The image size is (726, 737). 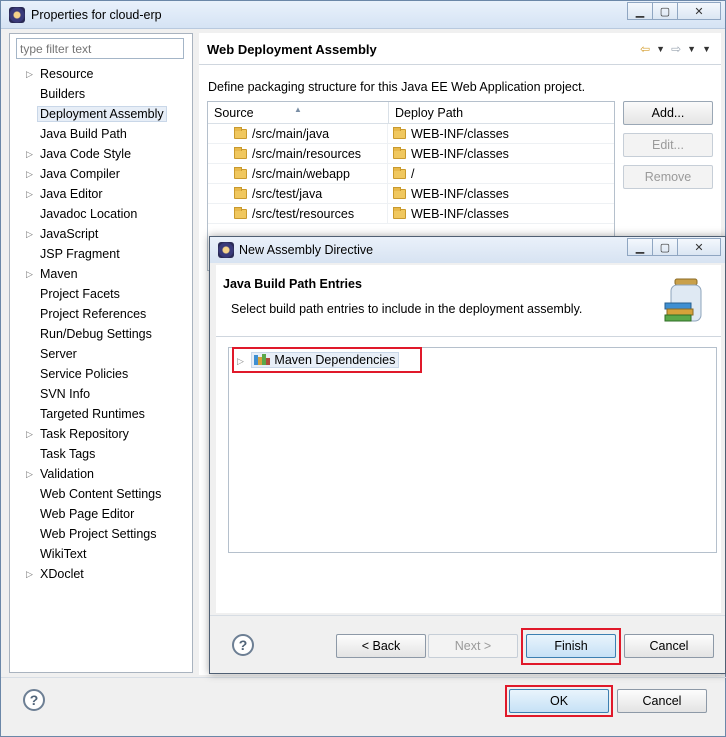 I want to click on dialog-maximize-button: ▢, so click(x=665, y=247).